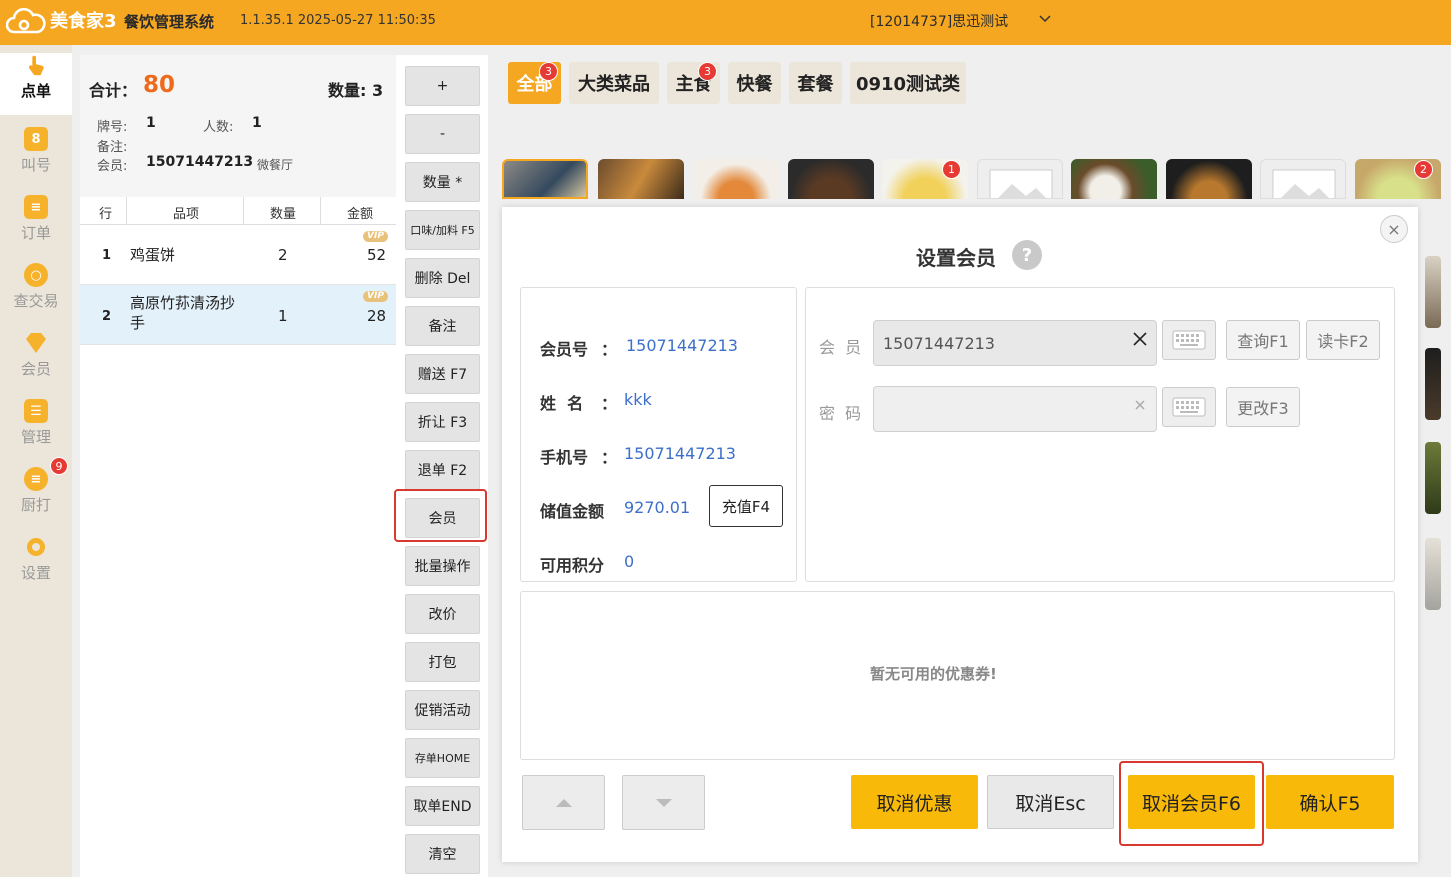 The width and height of the screenshot is (1451, 877). Describe the element at coordinates (933, 674) in the screenshot. I see `no-coupons-message: 暂无可用的优惠券!` at that location.